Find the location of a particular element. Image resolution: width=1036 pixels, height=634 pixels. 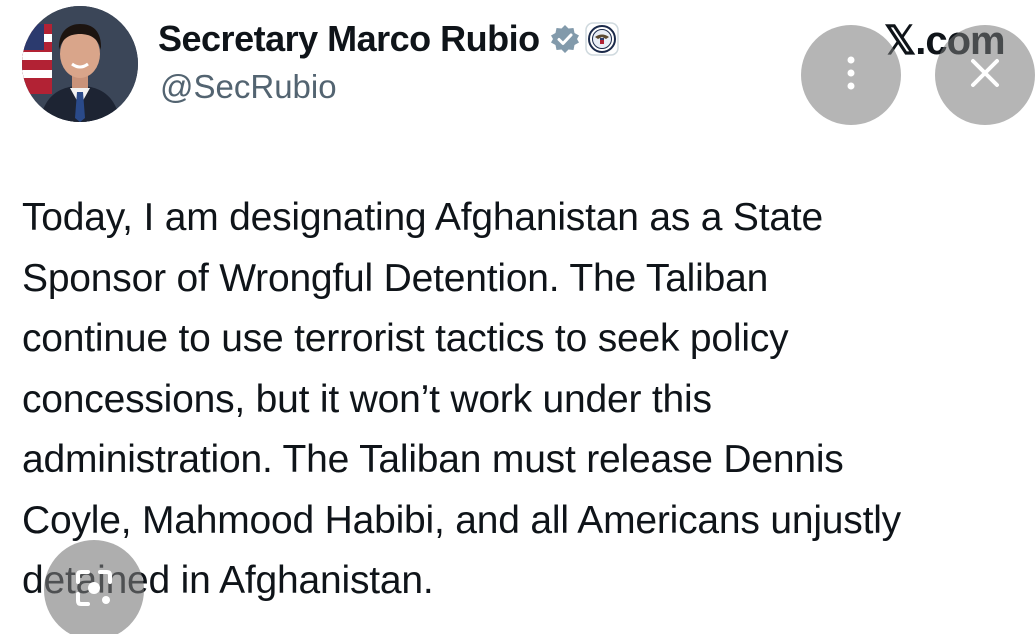

lens-search-button is located at coordinates (94, 587).